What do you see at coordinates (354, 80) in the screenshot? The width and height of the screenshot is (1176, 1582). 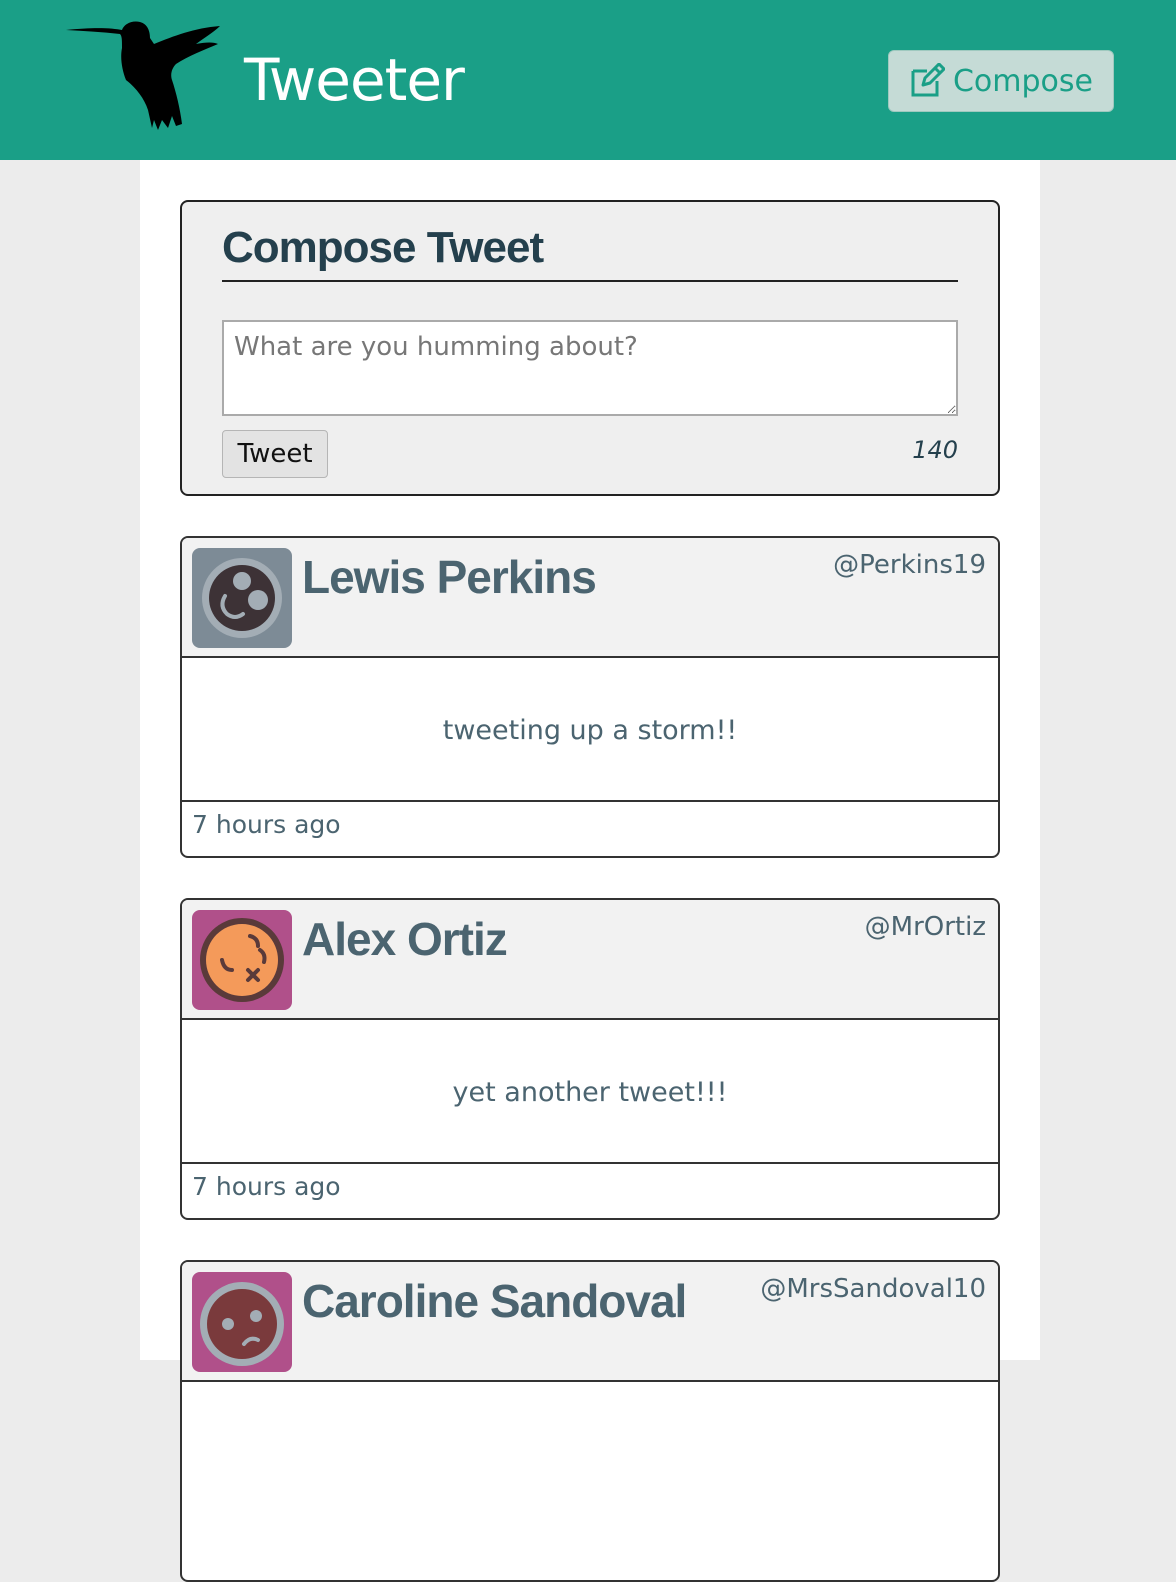 I see `brand-title: Tweeter` at bounding box center [354, 80].